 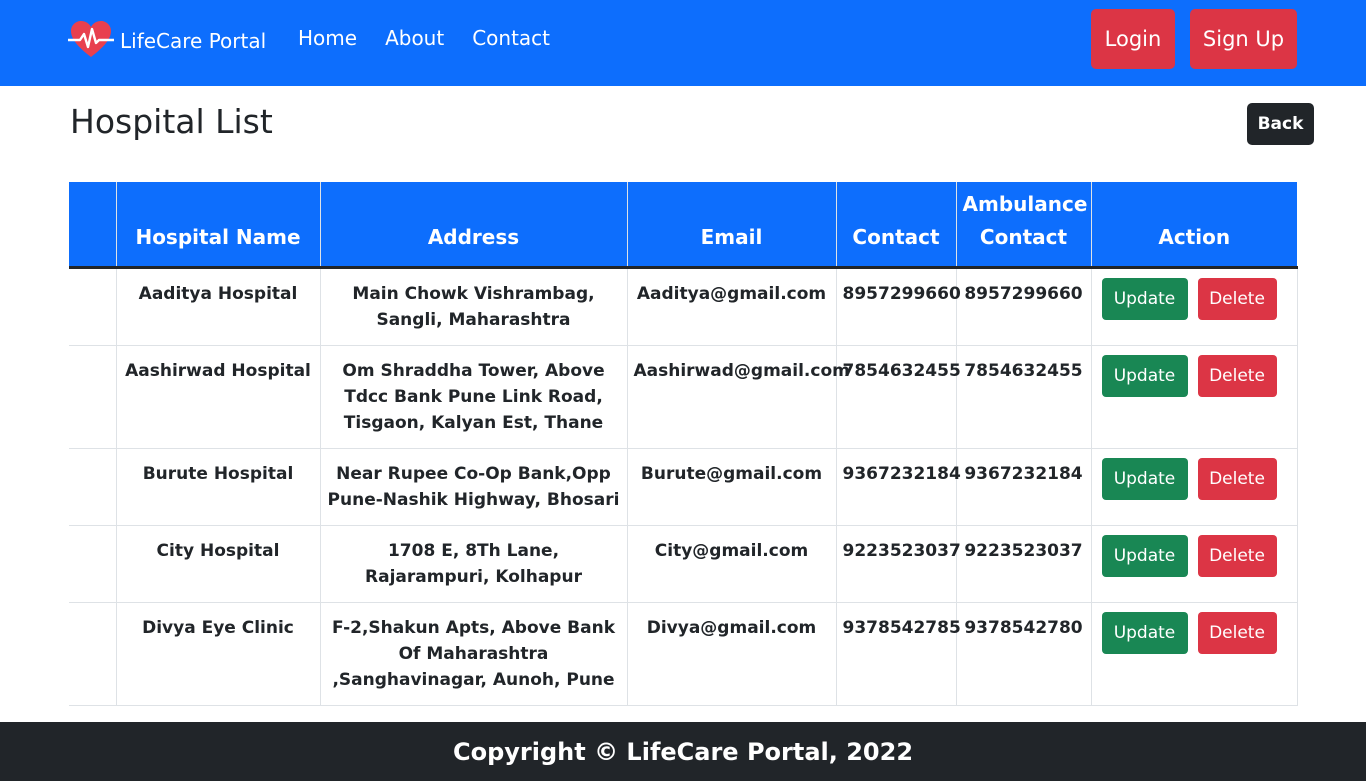 I want to click on ambulance-contact-cell: 9367232184, so click(x=1023, y=487).